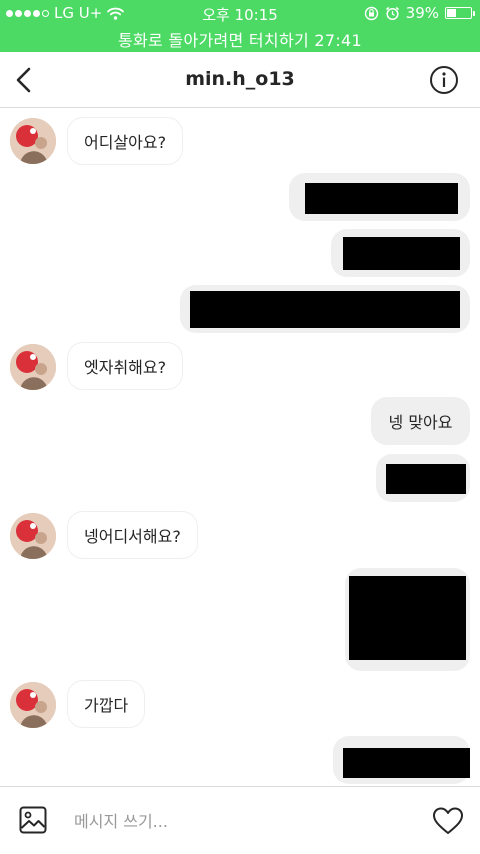 Image resolution: width=480 pixels, height=854 pixels. I want to click on sent-message: 넹 맞아요, so click(420, 421).